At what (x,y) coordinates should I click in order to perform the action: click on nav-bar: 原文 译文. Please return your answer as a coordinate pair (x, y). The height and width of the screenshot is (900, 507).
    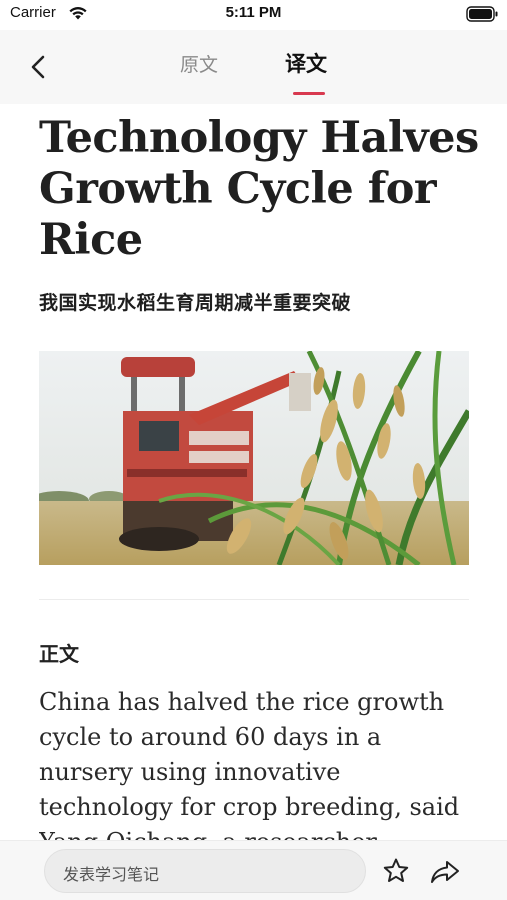
    Looking at the image, I should click on (253, 67).